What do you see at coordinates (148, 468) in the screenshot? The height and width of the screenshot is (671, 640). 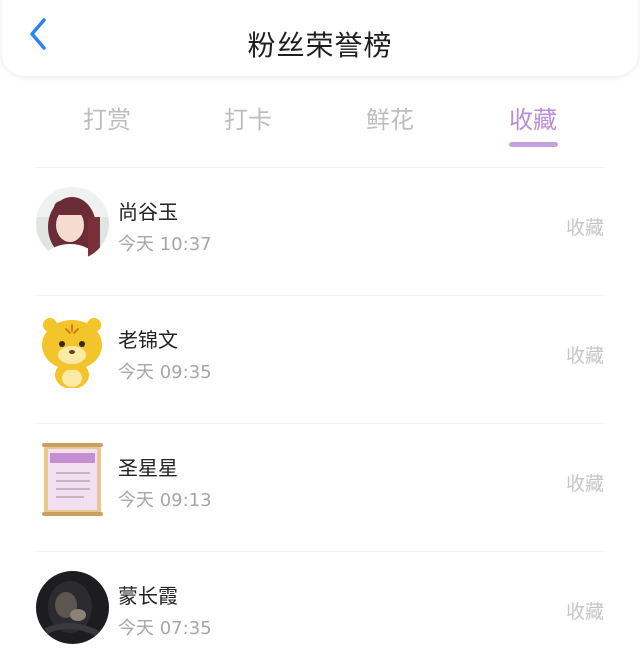 I see `fan-name: 圣星星` at bounding box center [148, 468].